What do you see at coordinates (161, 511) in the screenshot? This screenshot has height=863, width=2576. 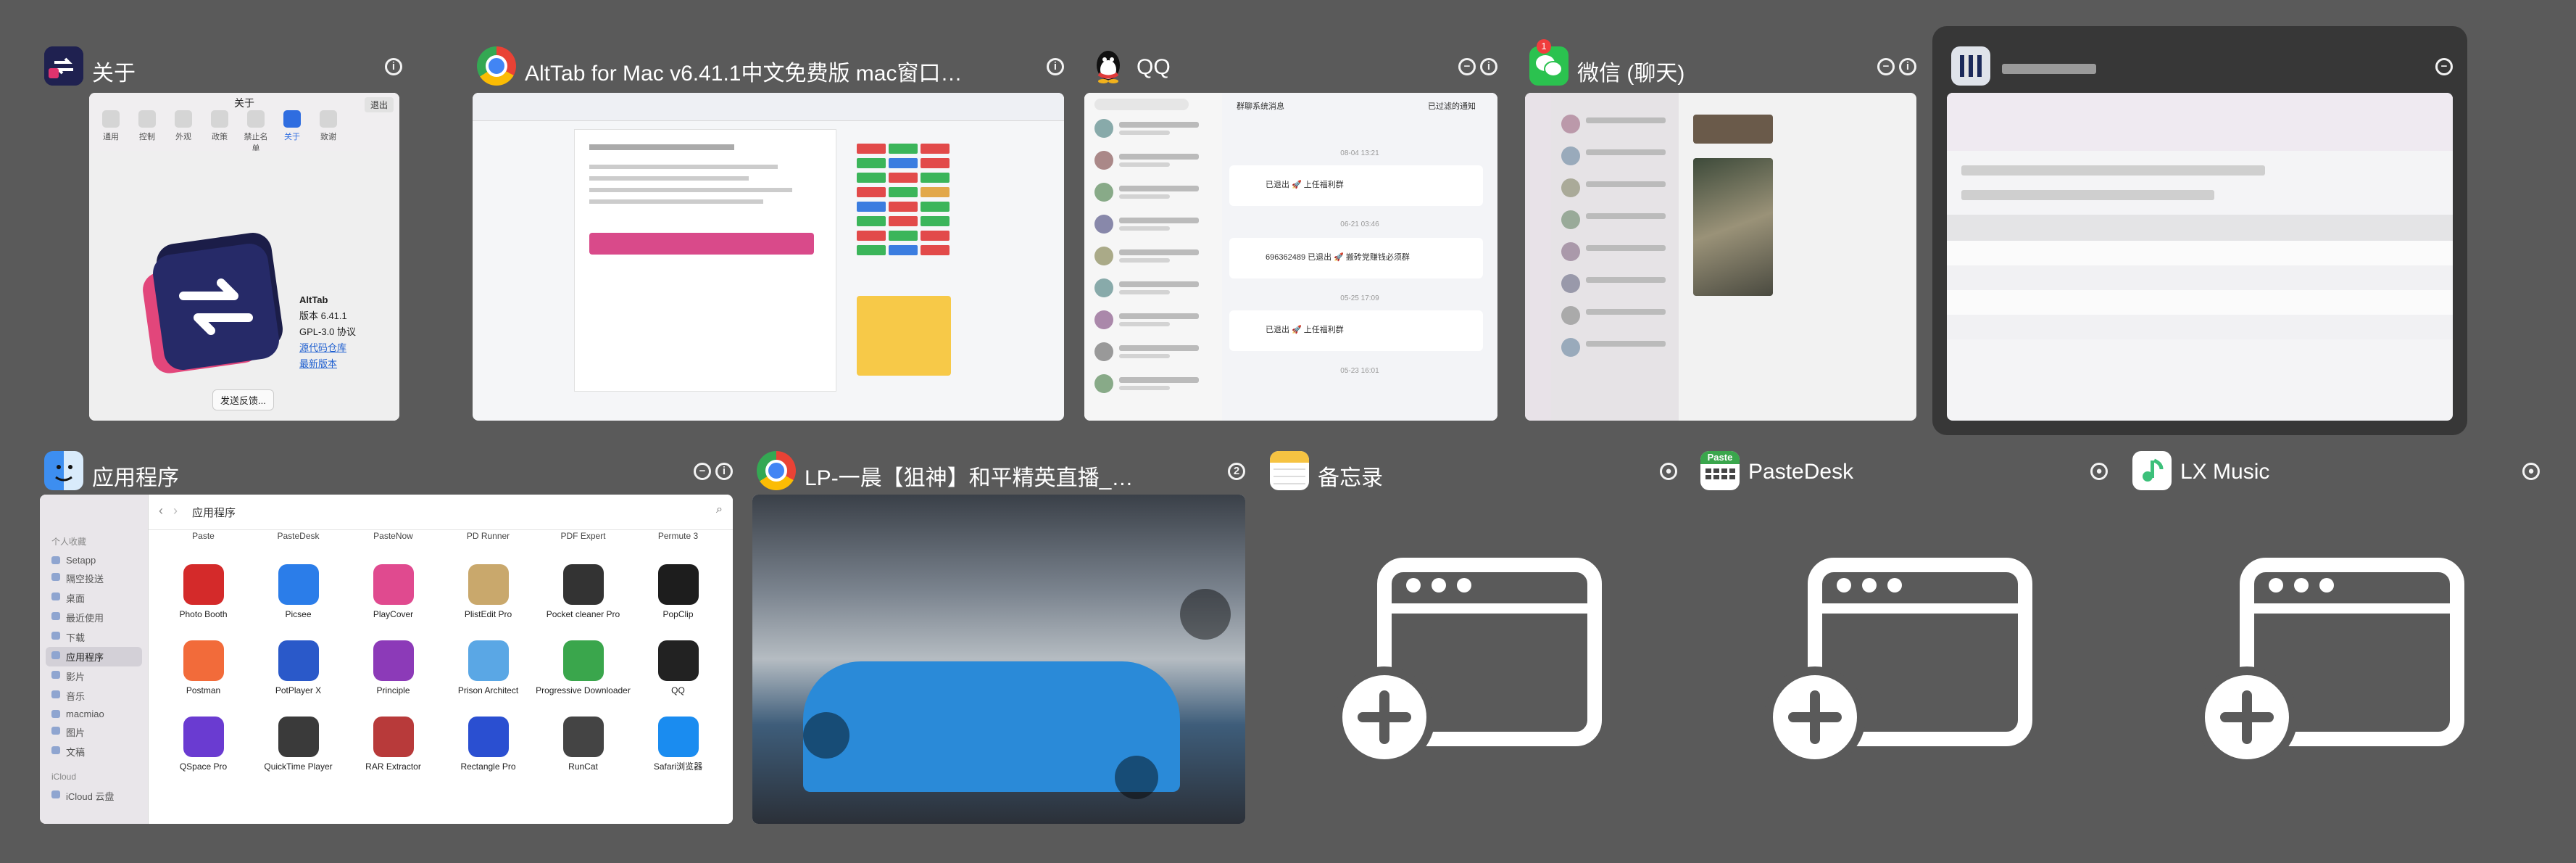 I see `back-icon: ‹` at bounding box center [161, 511].